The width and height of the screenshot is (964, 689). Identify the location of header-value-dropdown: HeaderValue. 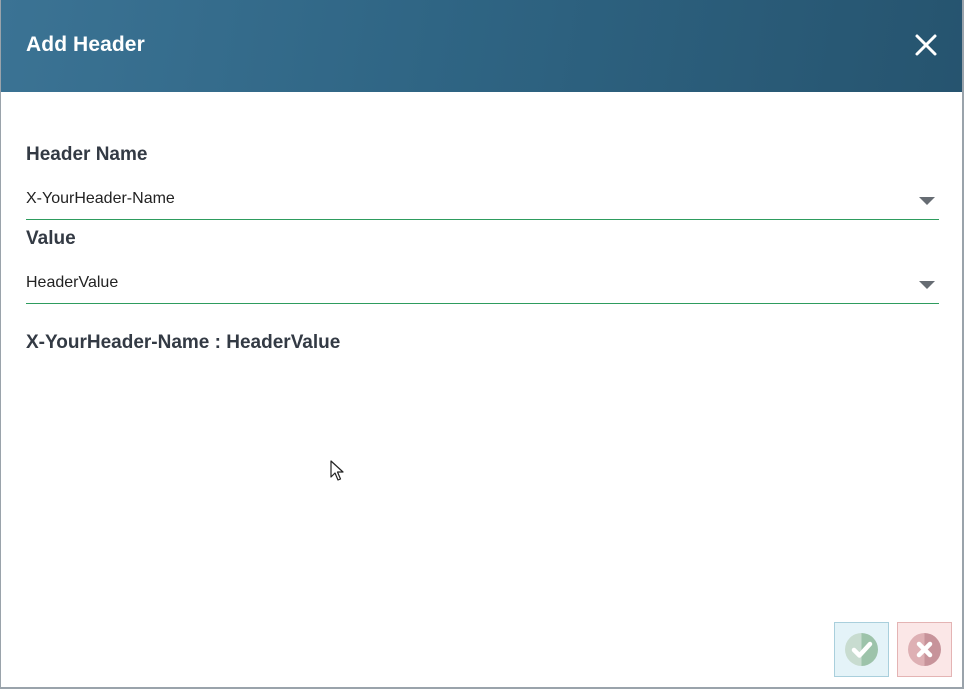
(482, 286).